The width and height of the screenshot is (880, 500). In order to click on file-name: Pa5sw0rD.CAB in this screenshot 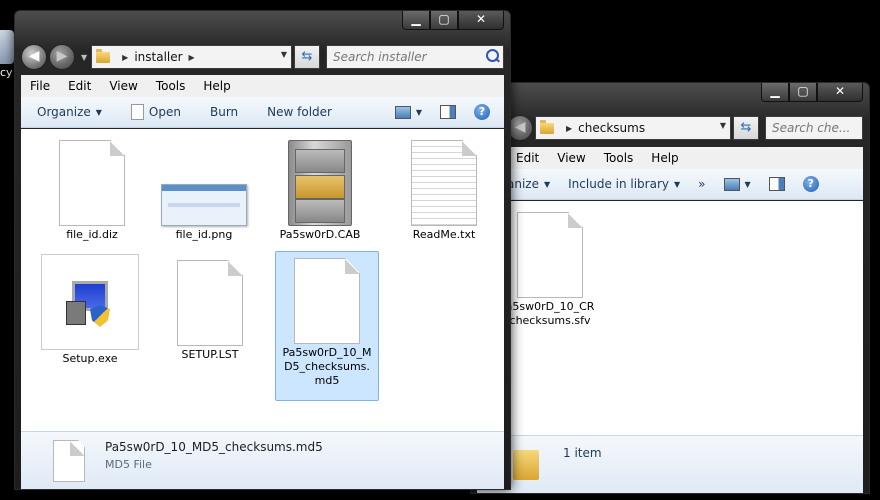, I will do `click(320, 234)`.